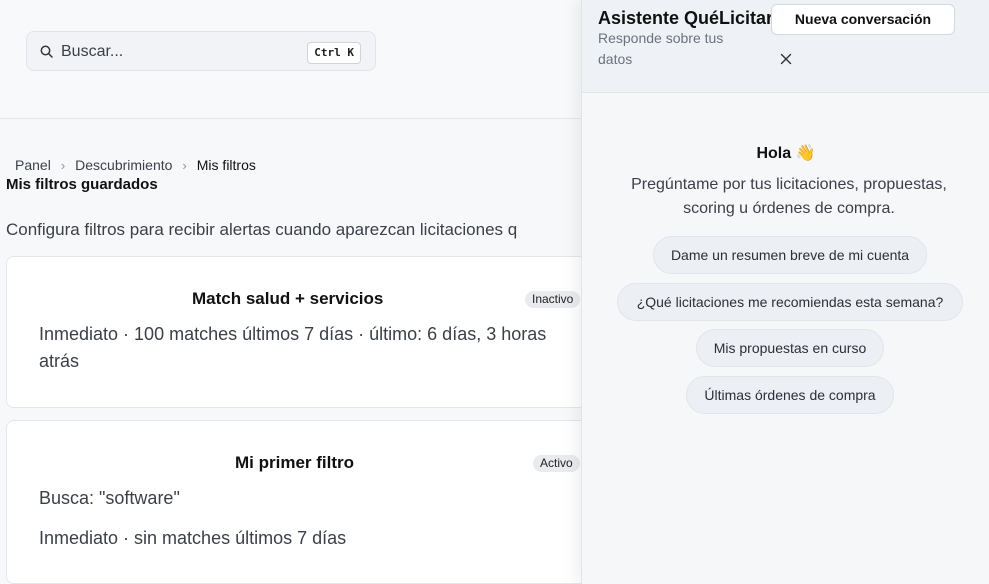  Describe the element at coordinates (790, 348) in the screenshot. I see `suggestion-chip: Mis propuestas en curso` at that location.